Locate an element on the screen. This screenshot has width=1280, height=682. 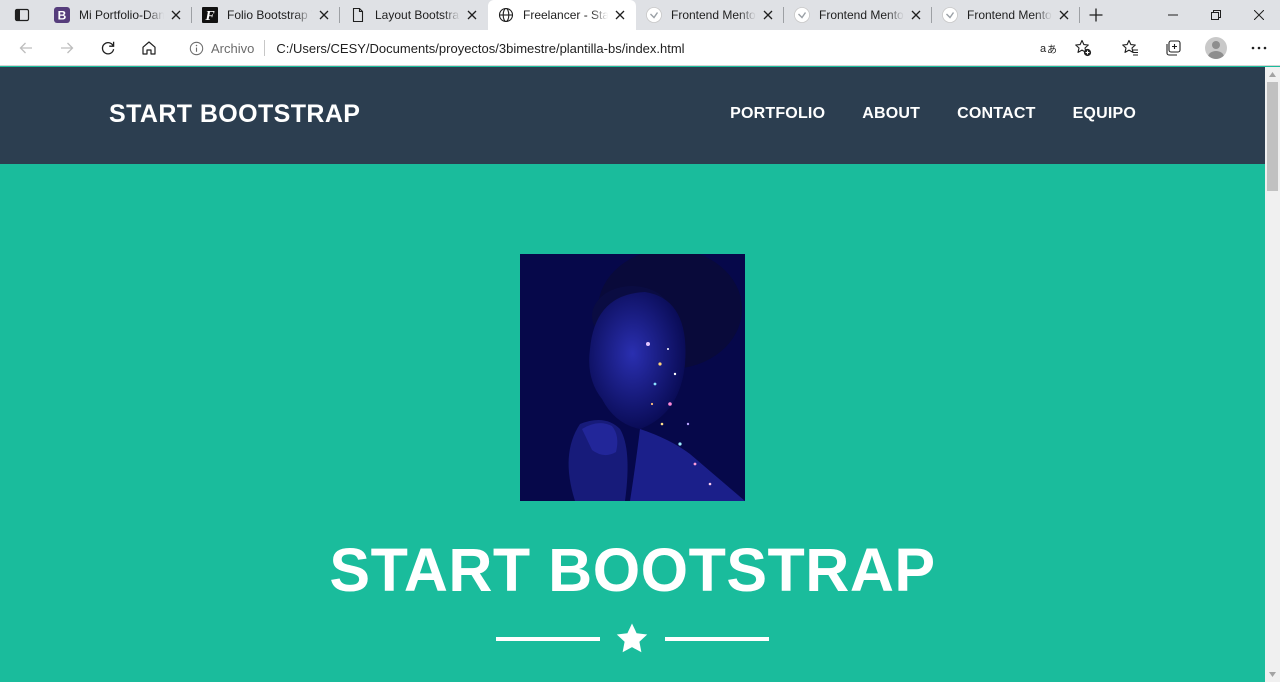
browser-tab-active: Freelancer - Start Bootstrap is located at coordinates (562, 15).